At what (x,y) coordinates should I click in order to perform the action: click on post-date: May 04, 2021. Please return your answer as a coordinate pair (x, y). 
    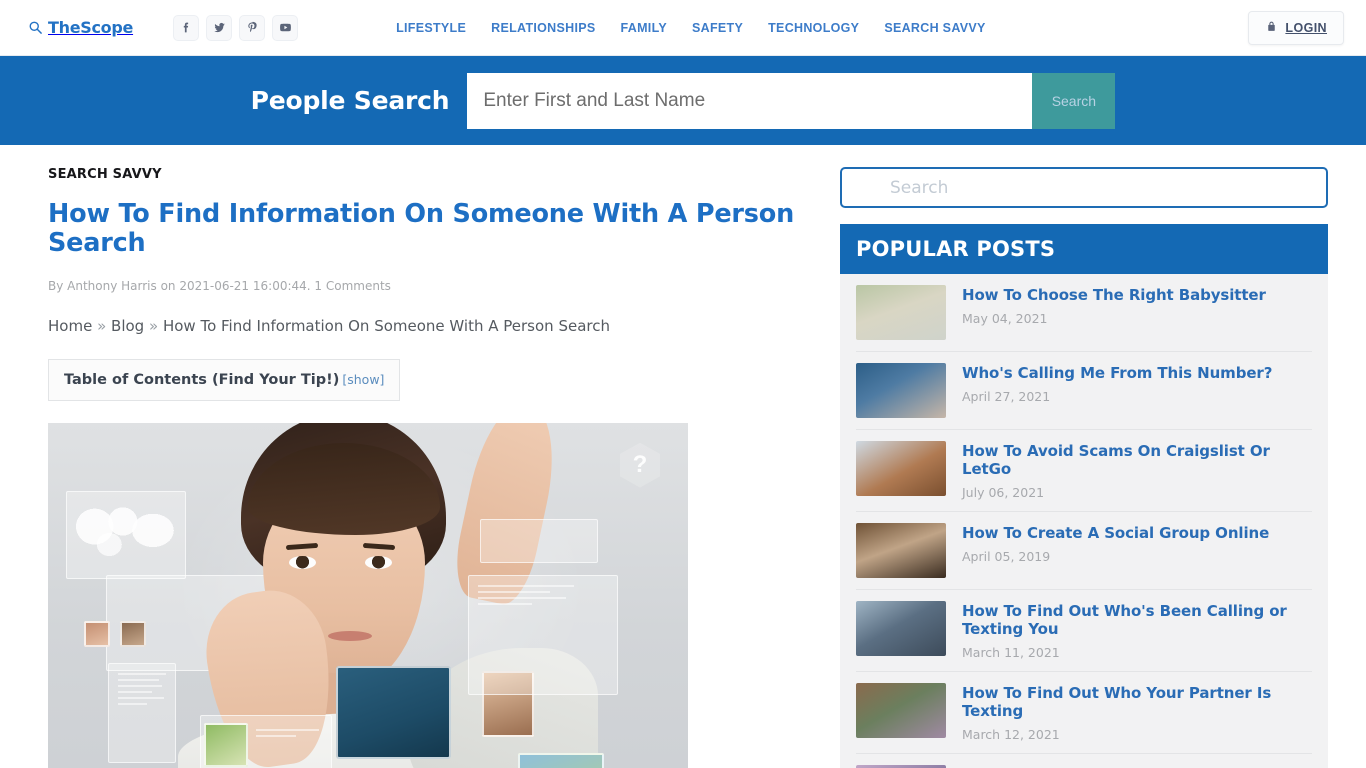
    Looking at the image, I should click on (1005, 318).